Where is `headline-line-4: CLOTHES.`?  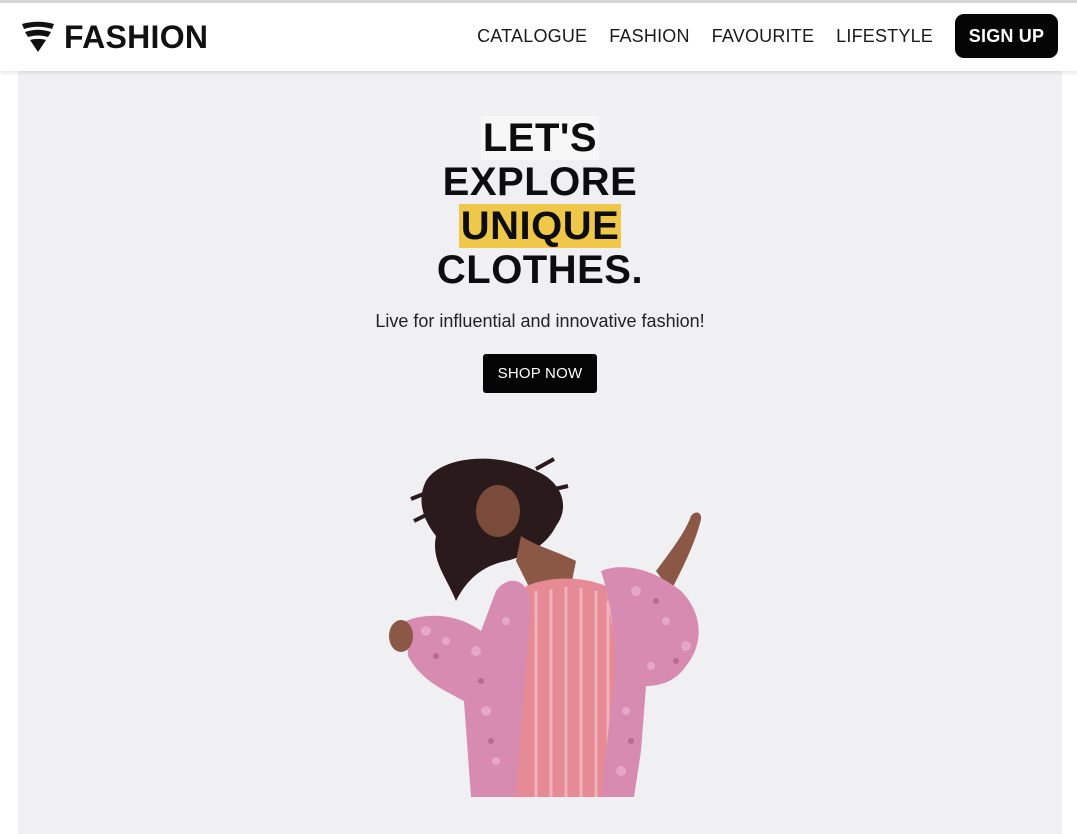 headline-line-4: CLOTHES. is located at coordinates (540, 270).